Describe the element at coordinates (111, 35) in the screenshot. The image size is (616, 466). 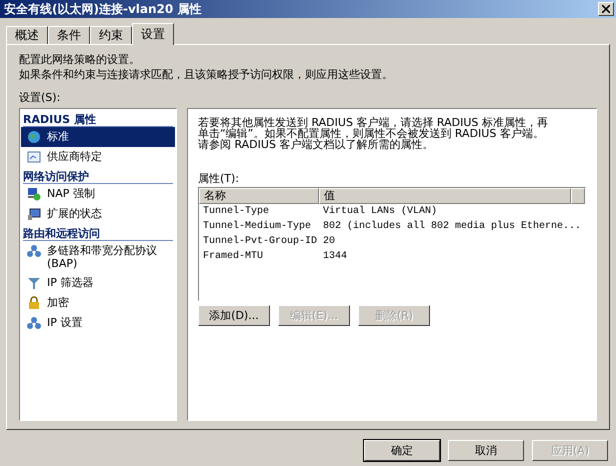
I see `tab: 约束` at that location.